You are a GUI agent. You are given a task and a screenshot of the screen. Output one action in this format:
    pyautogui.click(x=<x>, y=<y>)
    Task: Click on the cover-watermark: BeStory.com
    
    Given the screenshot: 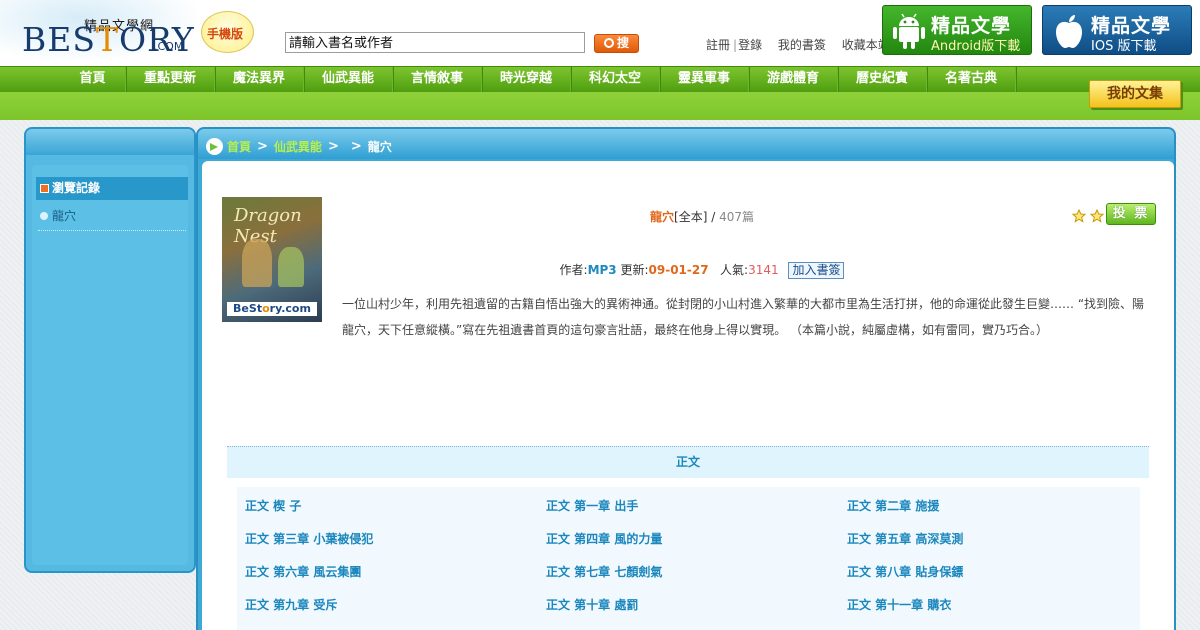 What is the action you would take?
    pyautogui.click(x=272, y=309)
    